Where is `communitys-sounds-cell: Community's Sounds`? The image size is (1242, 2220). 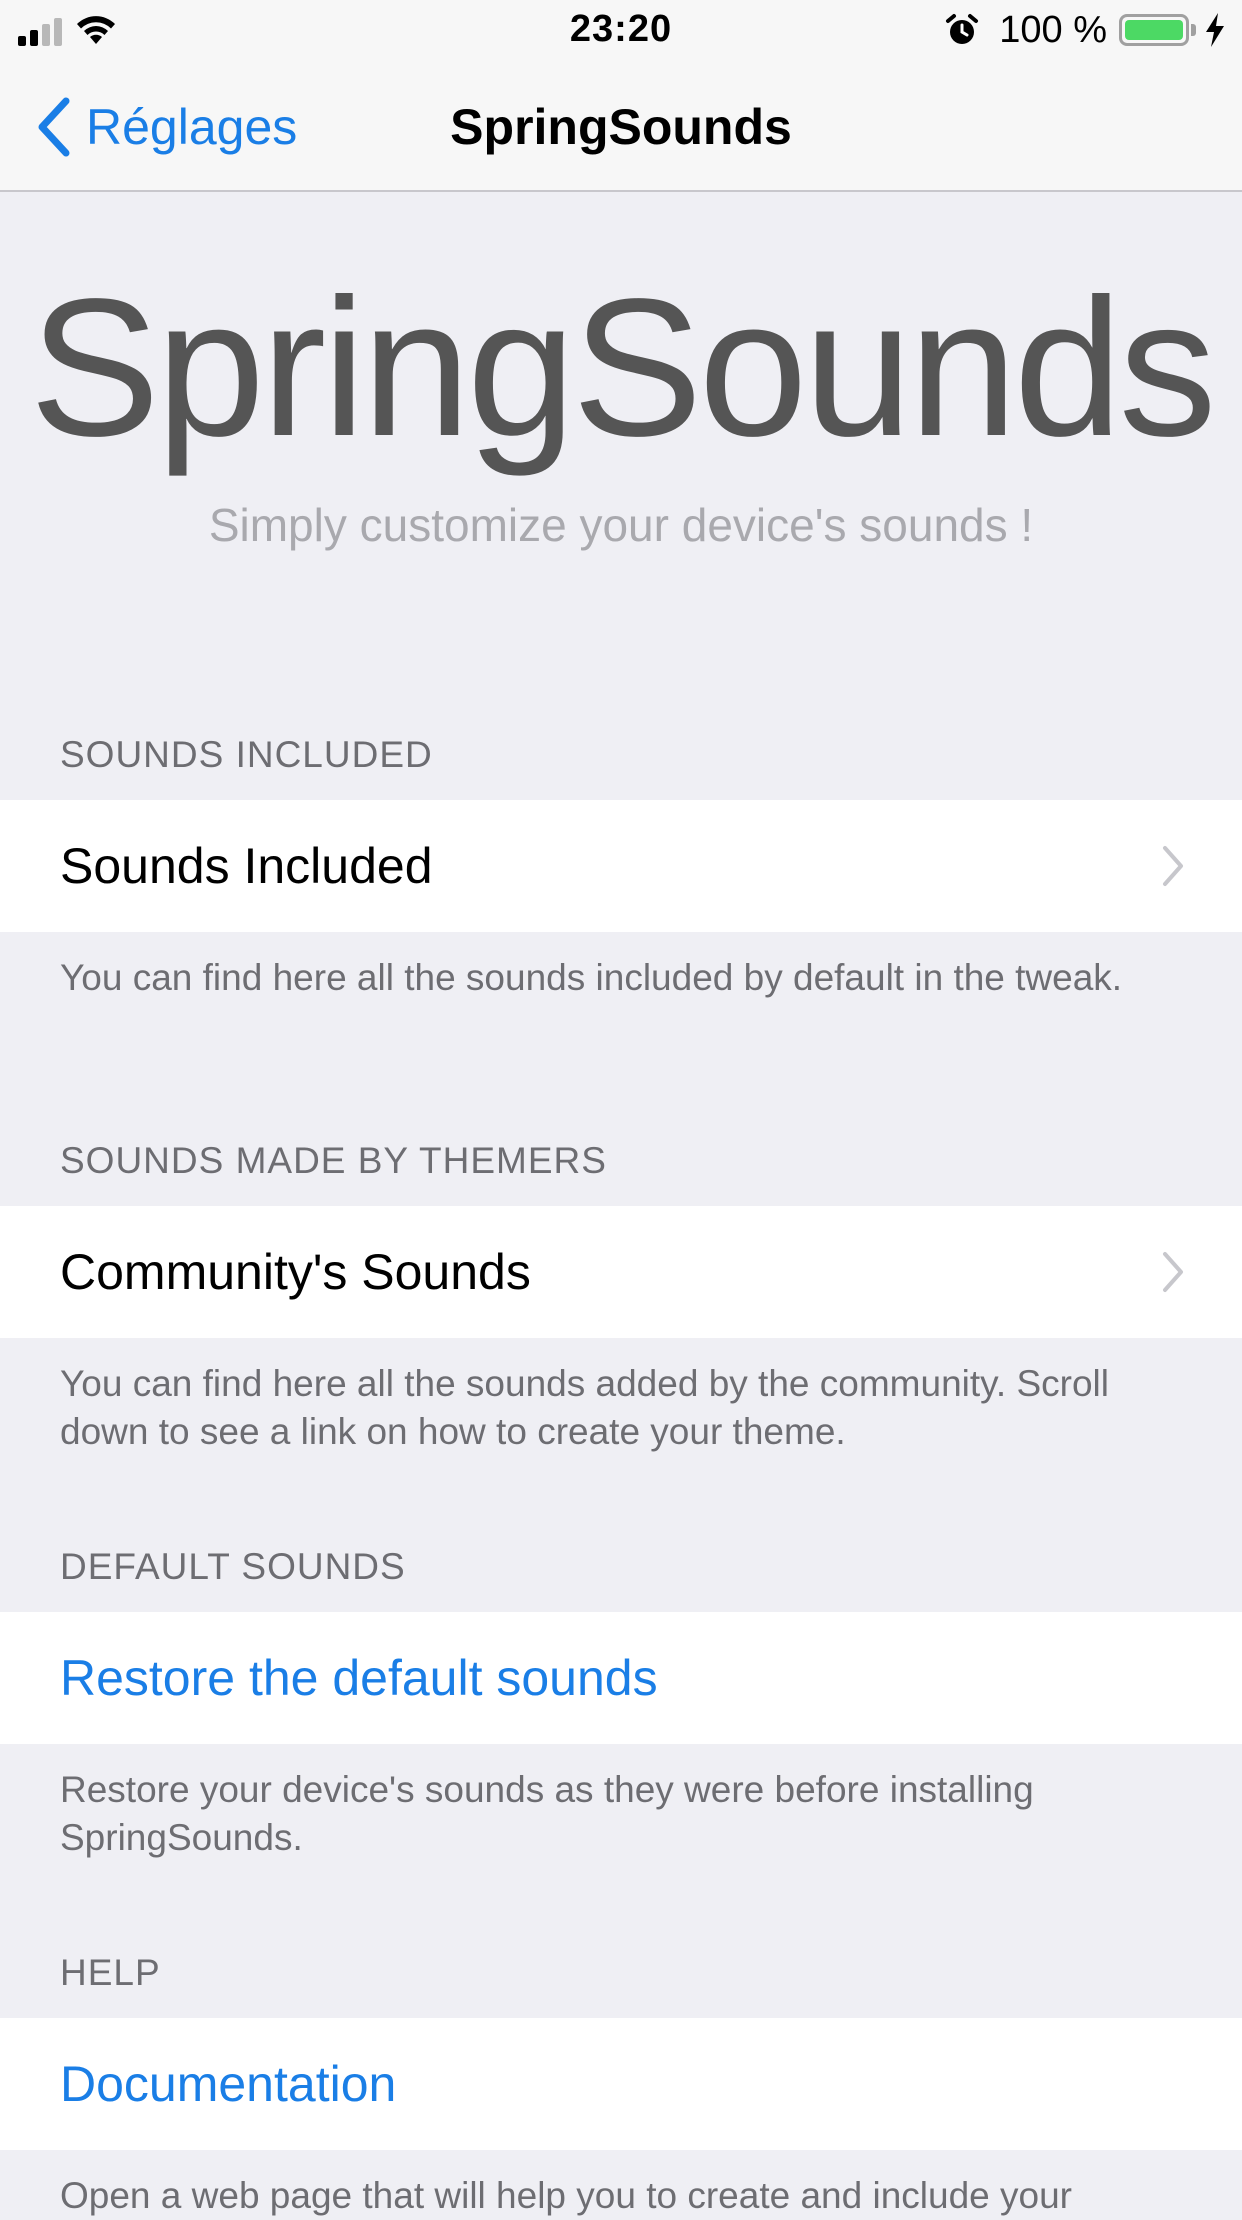 communitys-sounds-cell: Community's Sounds is located at coordinates (621, 1272).